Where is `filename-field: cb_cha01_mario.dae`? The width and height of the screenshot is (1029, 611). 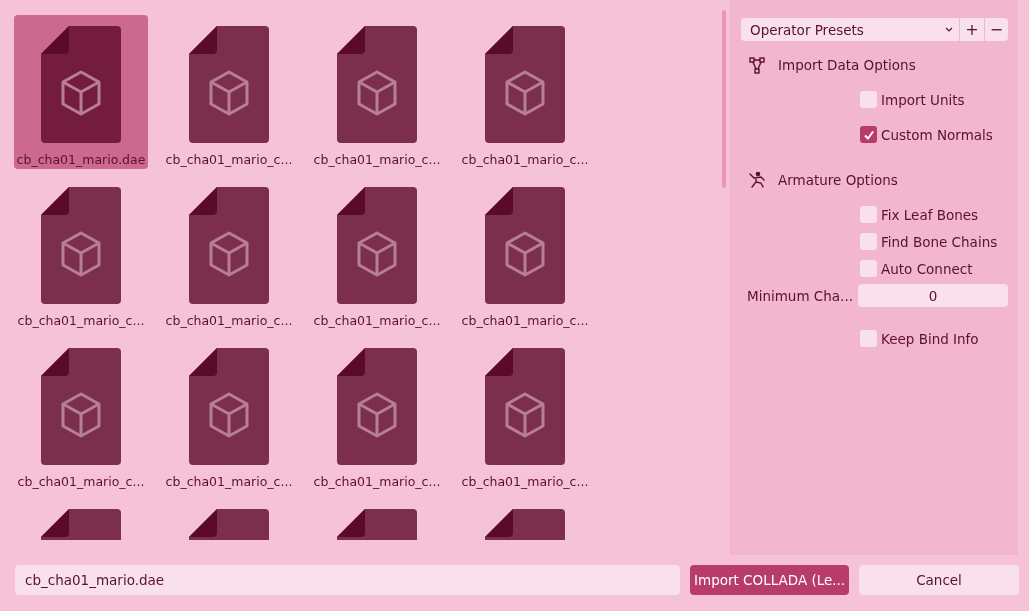 filename-field: cb_cha01_mario.dae is located at coordinates (347, 580).